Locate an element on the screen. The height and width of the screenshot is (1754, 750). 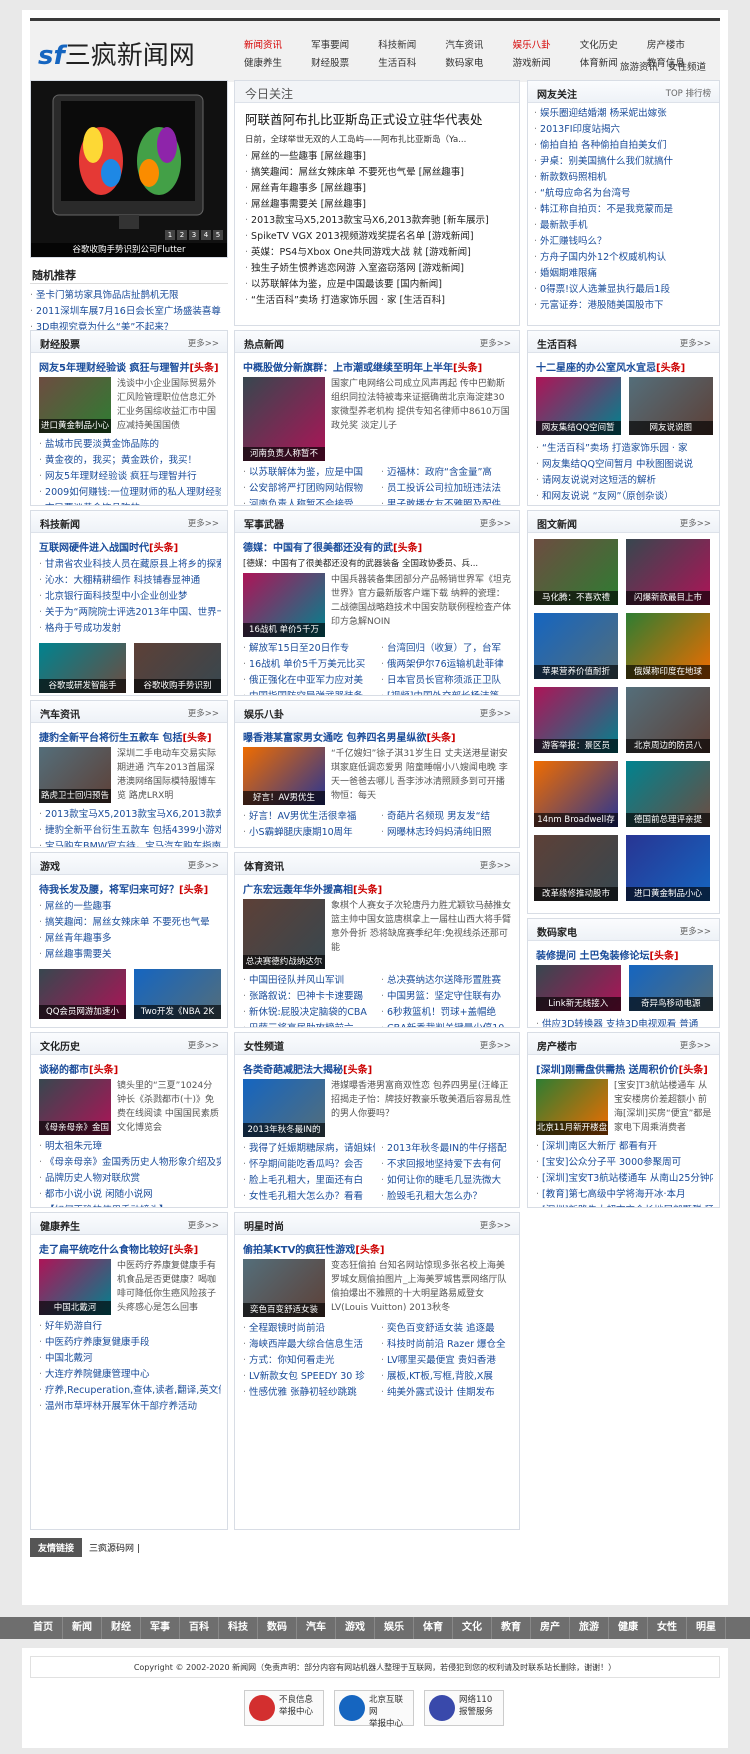
section-lead-link: 网友5年理财经验谈 疯狂与理智并[头条] is located at coordinates (130, 366).